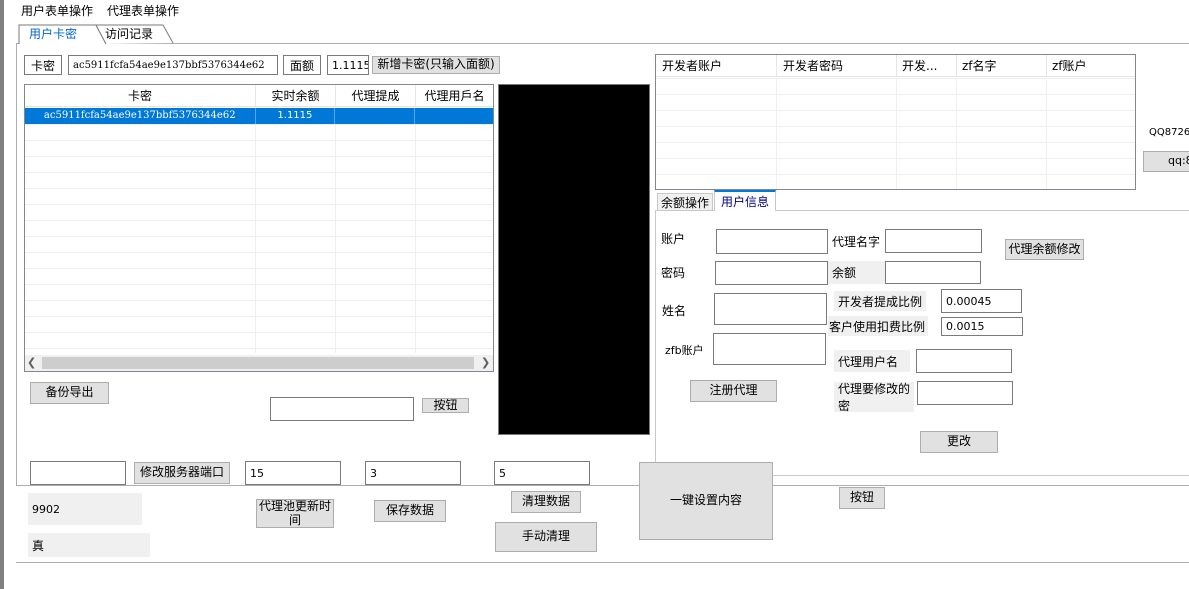  I want to click on zfb-input, so click(769, 349).